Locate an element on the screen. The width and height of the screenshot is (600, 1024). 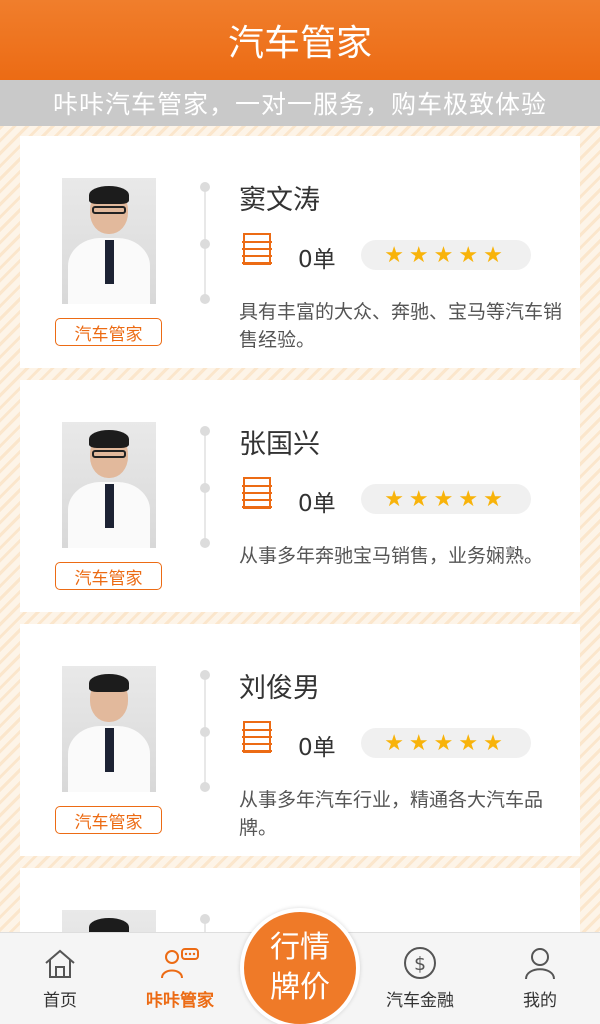
tab-label: 我的 is located at coordinates (540, 1001).